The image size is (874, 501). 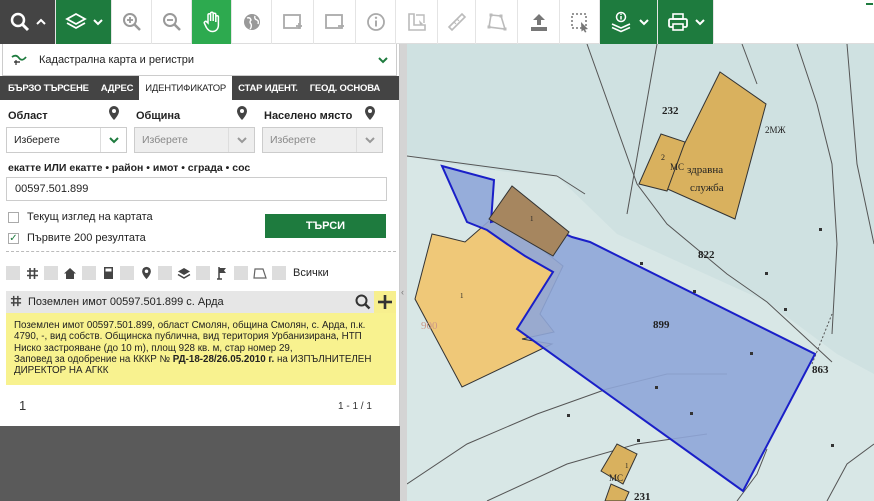 What do you see at coordinates (293, 140) in the screenshot?
I see `naseleno-select-value: Изберете` at bounding box center [293, 140].